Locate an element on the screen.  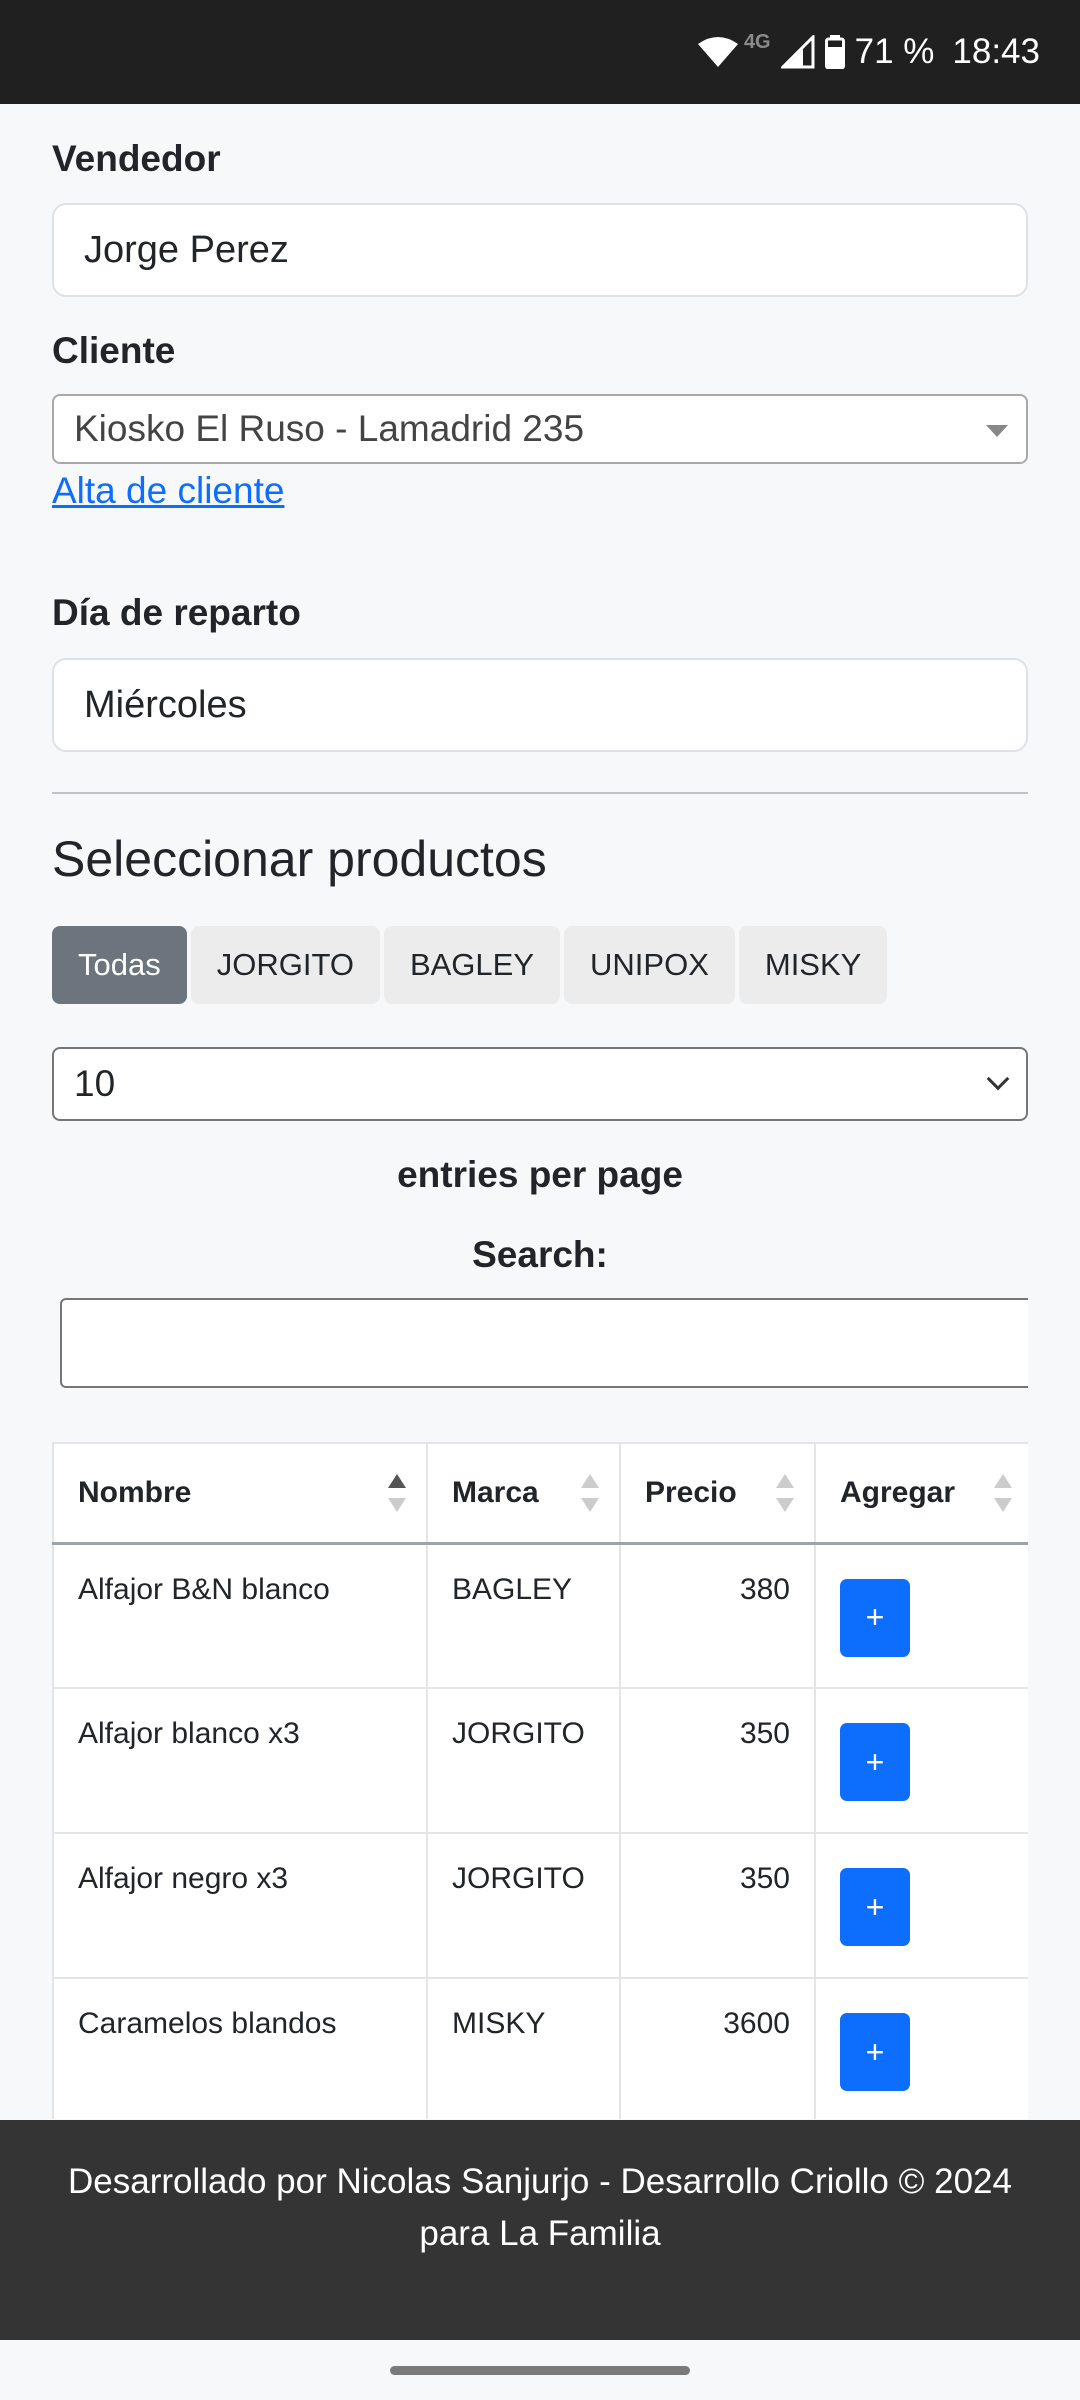
table-row: Alfajor blanco x3 JORGITO 350 + is located at coordinates (540, 1760).